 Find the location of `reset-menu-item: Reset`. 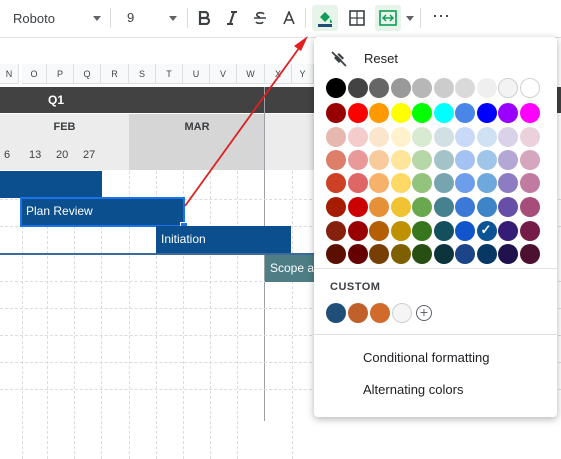

reset-menu-item: Reset is located at coordinates (435, 59).